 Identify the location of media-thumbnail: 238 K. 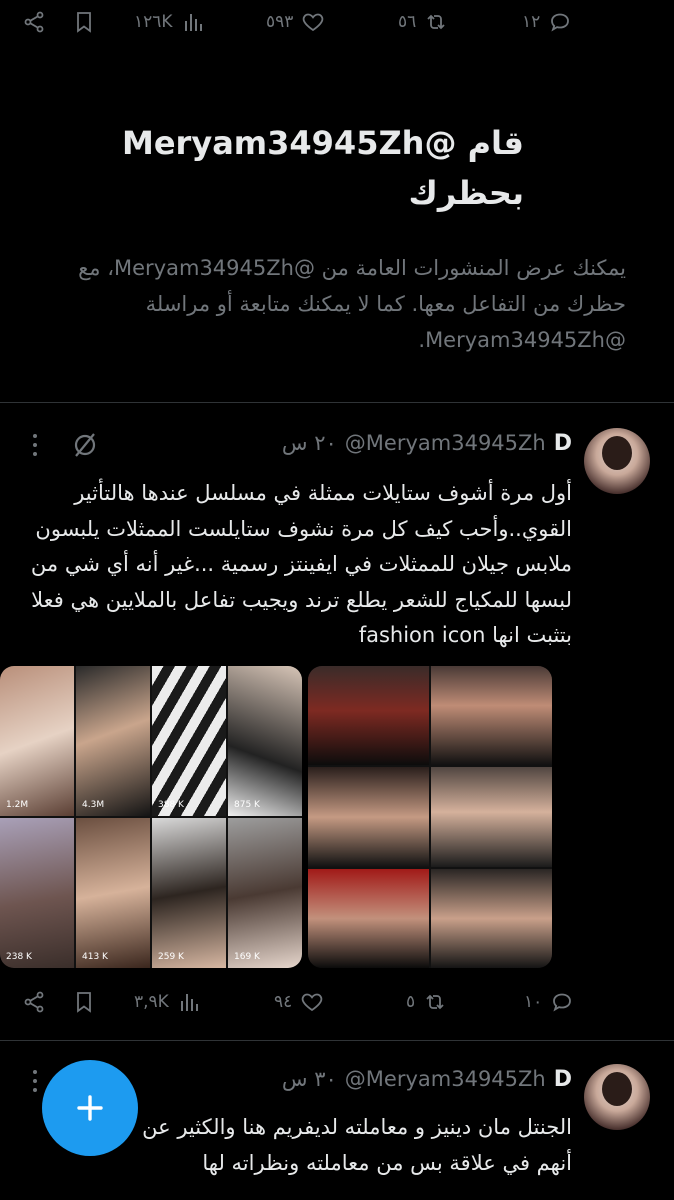
(37, 893).